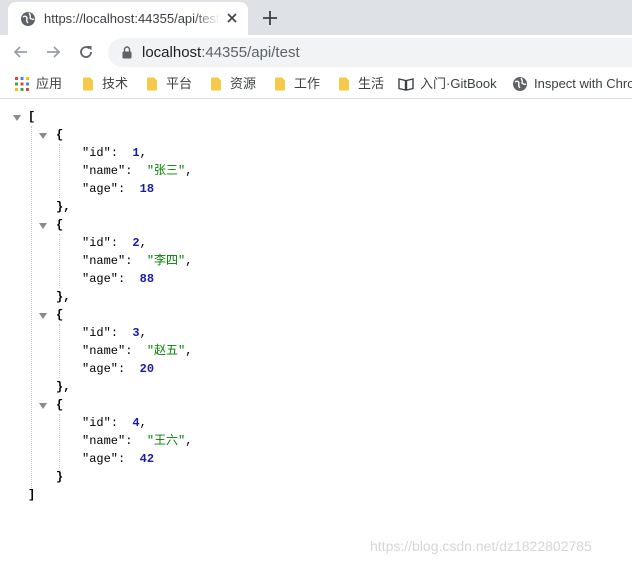  I want to click on url-text: localhost:44355/api/test, so click(221, 53).